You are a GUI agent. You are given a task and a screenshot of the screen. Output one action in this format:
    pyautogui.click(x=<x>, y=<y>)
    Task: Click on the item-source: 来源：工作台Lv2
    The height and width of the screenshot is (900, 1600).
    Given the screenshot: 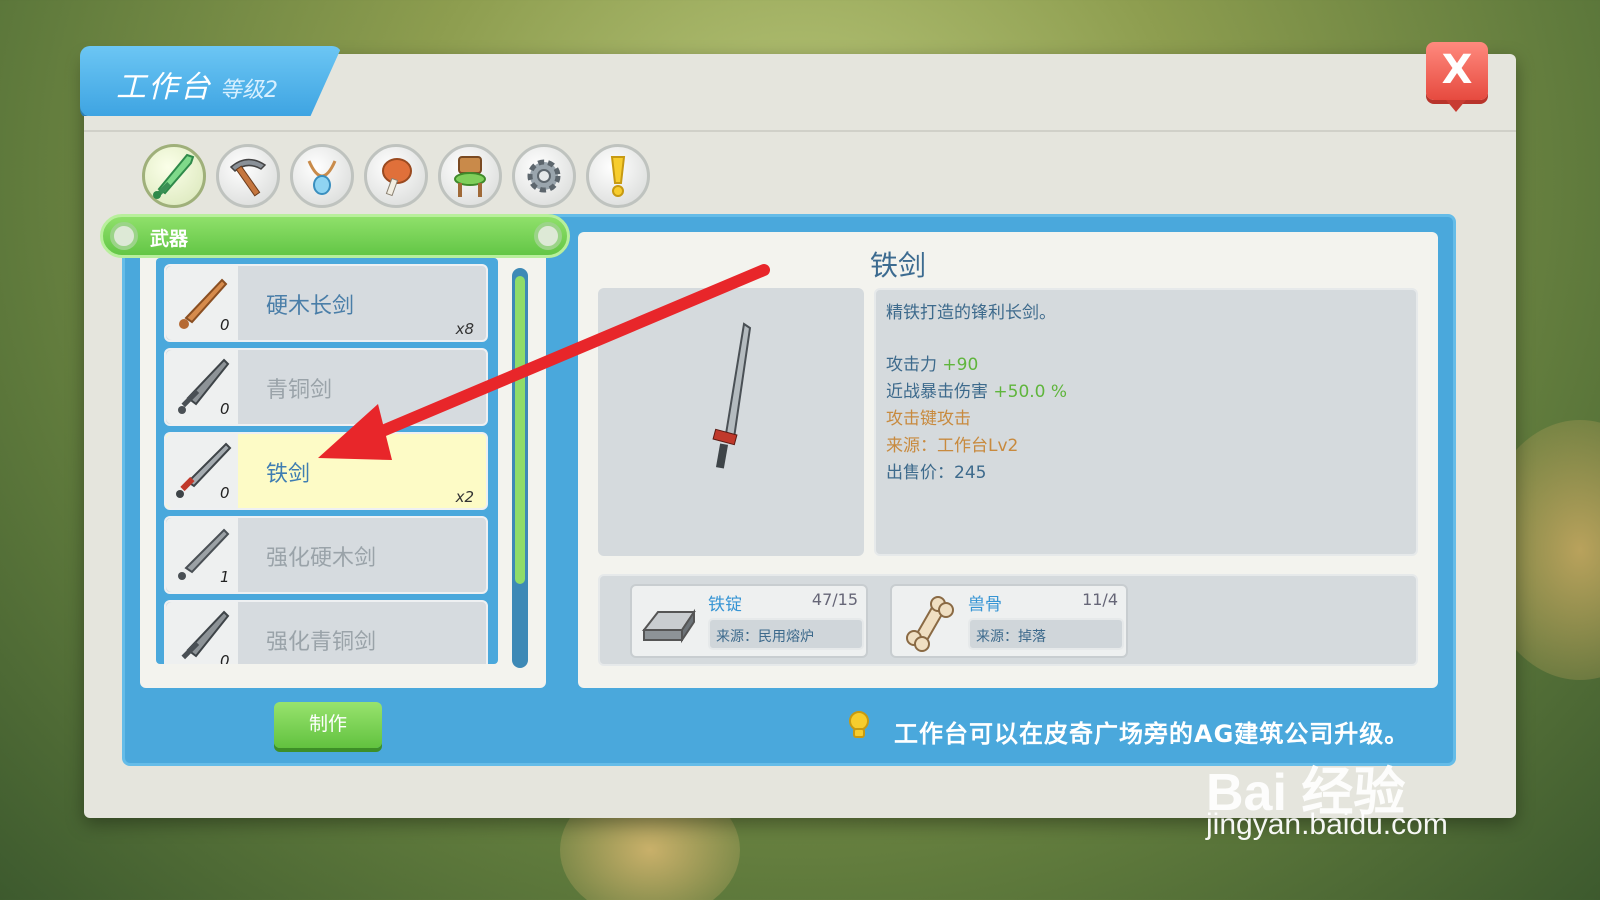 What is the action you would take?
    pyautogui.click(x=952, y=446)
    